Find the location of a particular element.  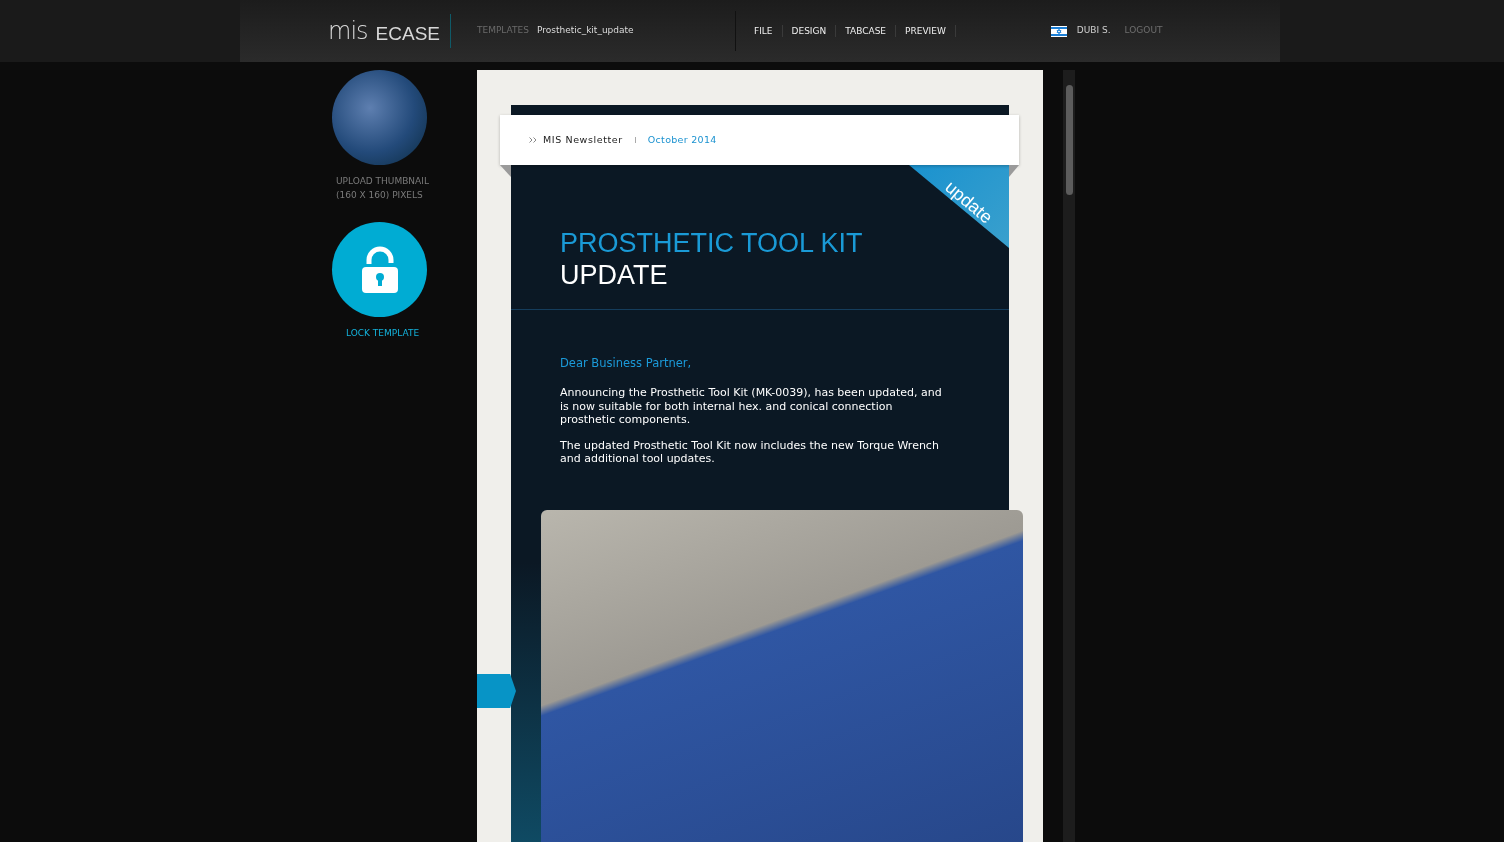

greeting-text: Dear Business Partner, is located at coordinates (626, 363).